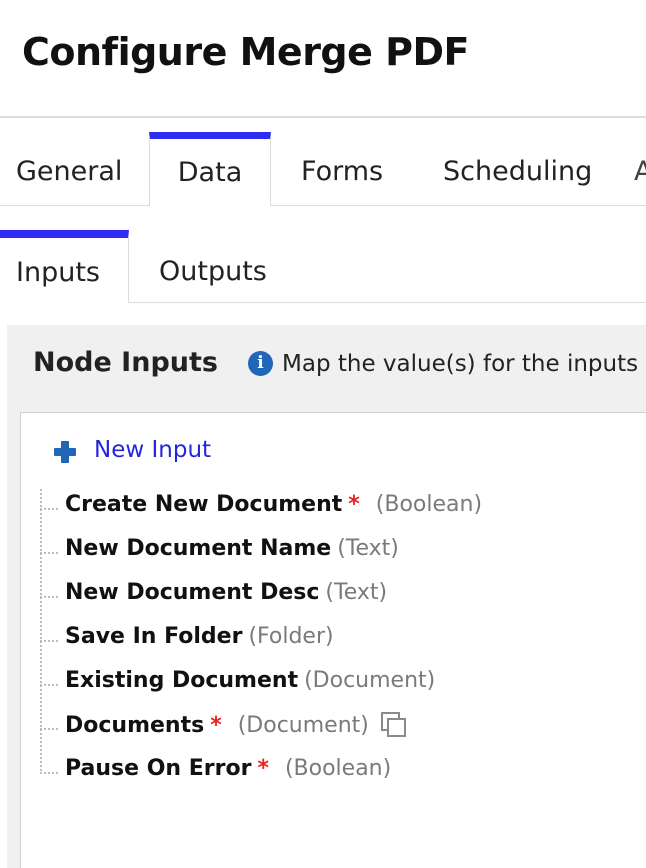  I want to click on tabs-divider, so click(323, 205).